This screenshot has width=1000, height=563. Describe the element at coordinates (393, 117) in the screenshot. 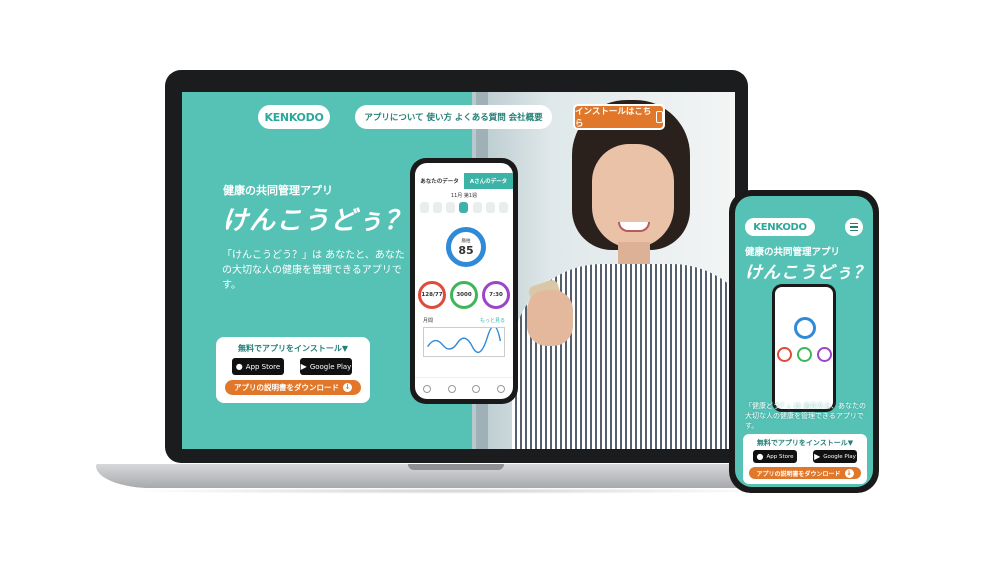

I see `nav-item-about: アプリについて` at that location.